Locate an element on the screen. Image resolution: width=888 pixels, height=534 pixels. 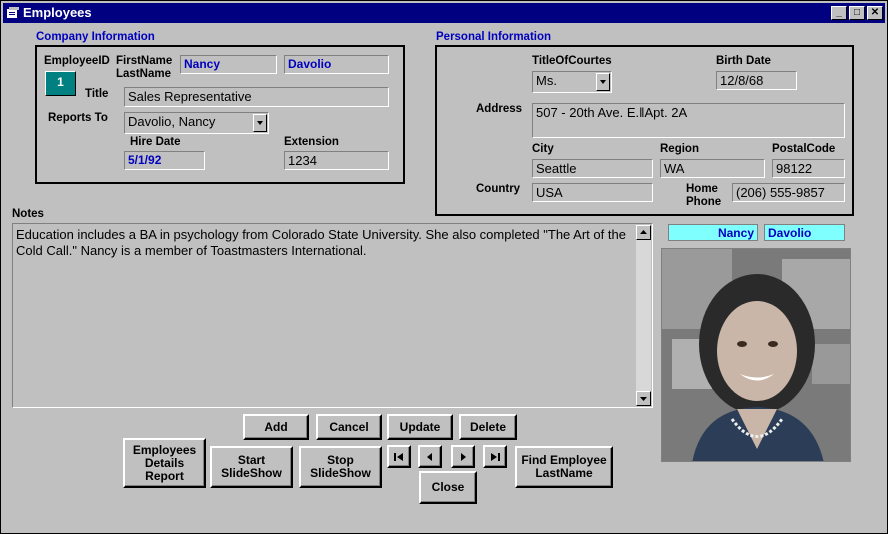
country-label: Country is located at coordinates (498, 189).